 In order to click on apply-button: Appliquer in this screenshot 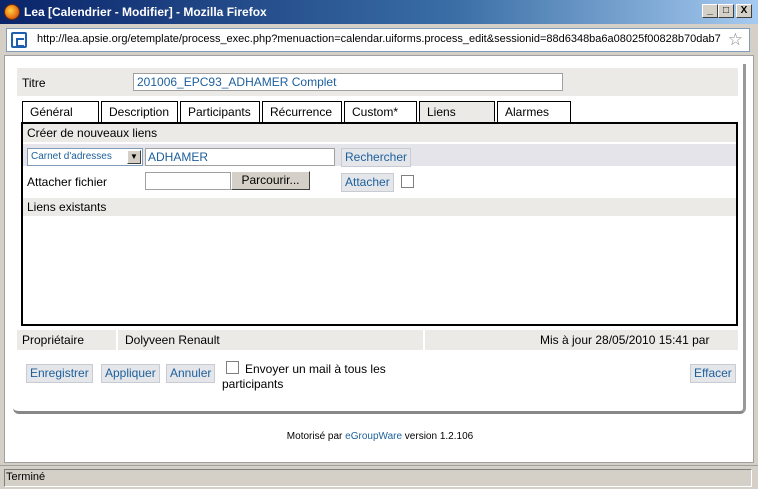, I will do `click(130, 373)`.